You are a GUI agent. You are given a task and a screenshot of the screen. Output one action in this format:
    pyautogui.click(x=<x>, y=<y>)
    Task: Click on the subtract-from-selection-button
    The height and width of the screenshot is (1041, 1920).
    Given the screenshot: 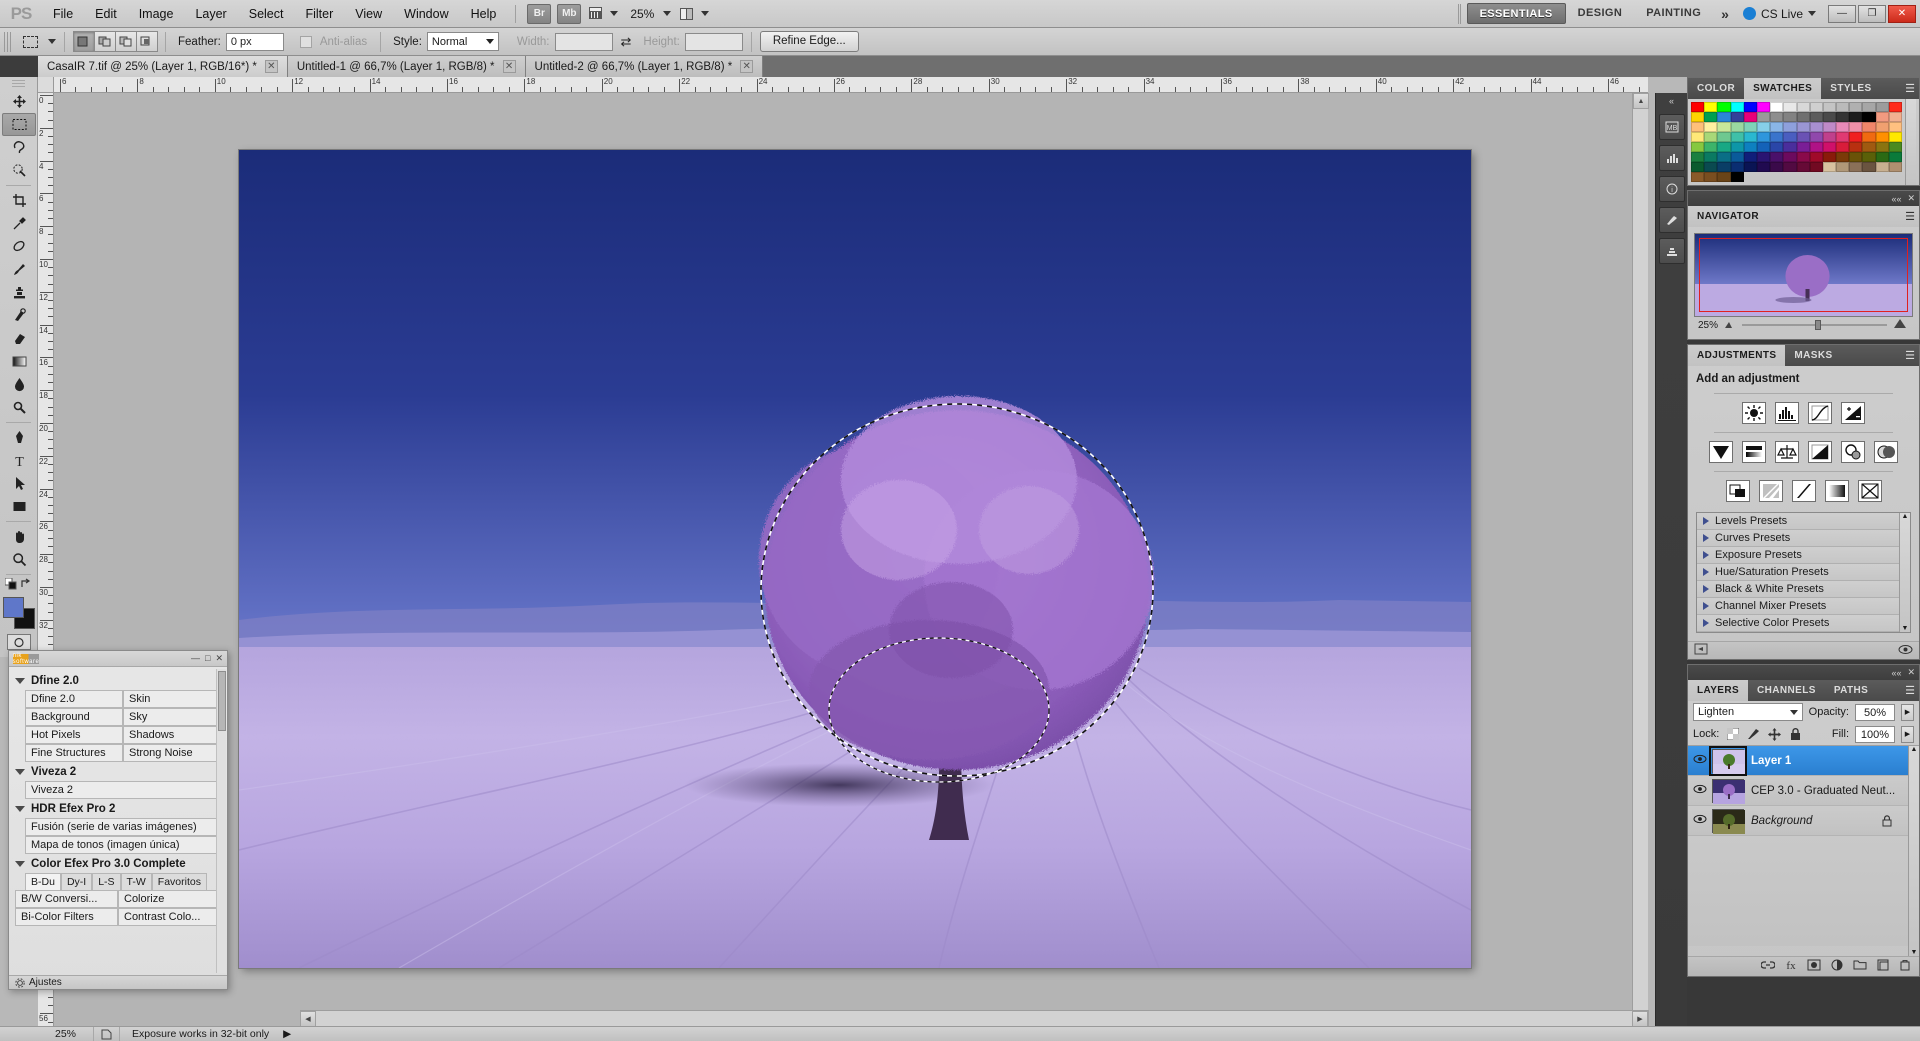 What is the action you would take?
    pyautogui.click(x=126, y=41)
    